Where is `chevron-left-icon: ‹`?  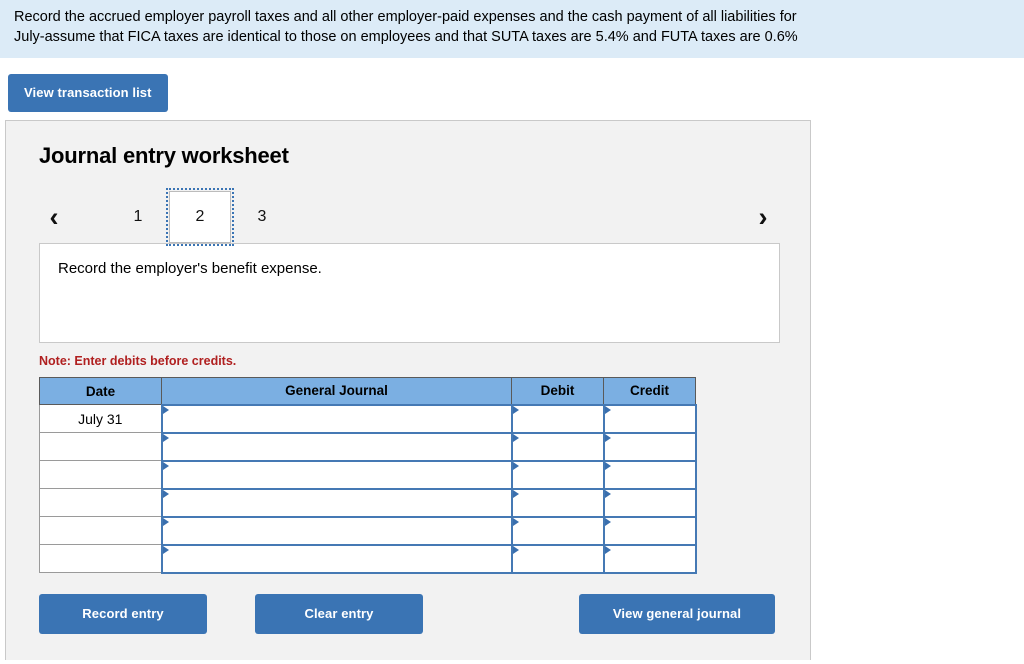 chevron-left-icon: ‹ is located at coordinates (54, 217).